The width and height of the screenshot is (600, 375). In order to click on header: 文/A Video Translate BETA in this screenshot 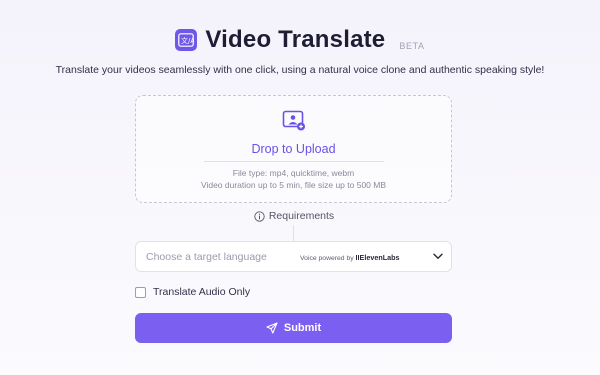, I will do `click(300, 40)`.